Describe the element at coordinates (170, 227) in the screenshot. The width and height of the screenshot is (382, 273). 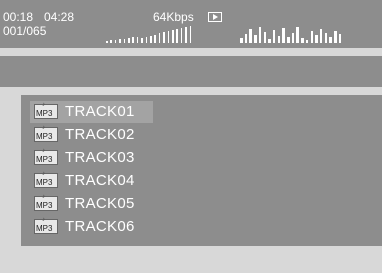
I see `list-item: MP3 TRACK06` at that location.